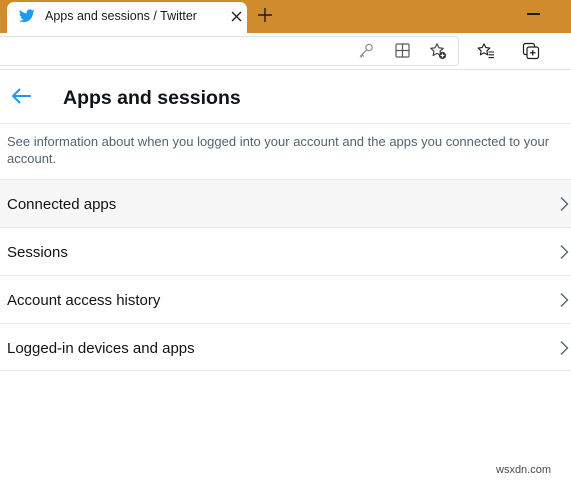  Describe the element at coordinates (101, 348) in the screenshot. I see `list-item-label: Logged-in devices and apps` at that location.